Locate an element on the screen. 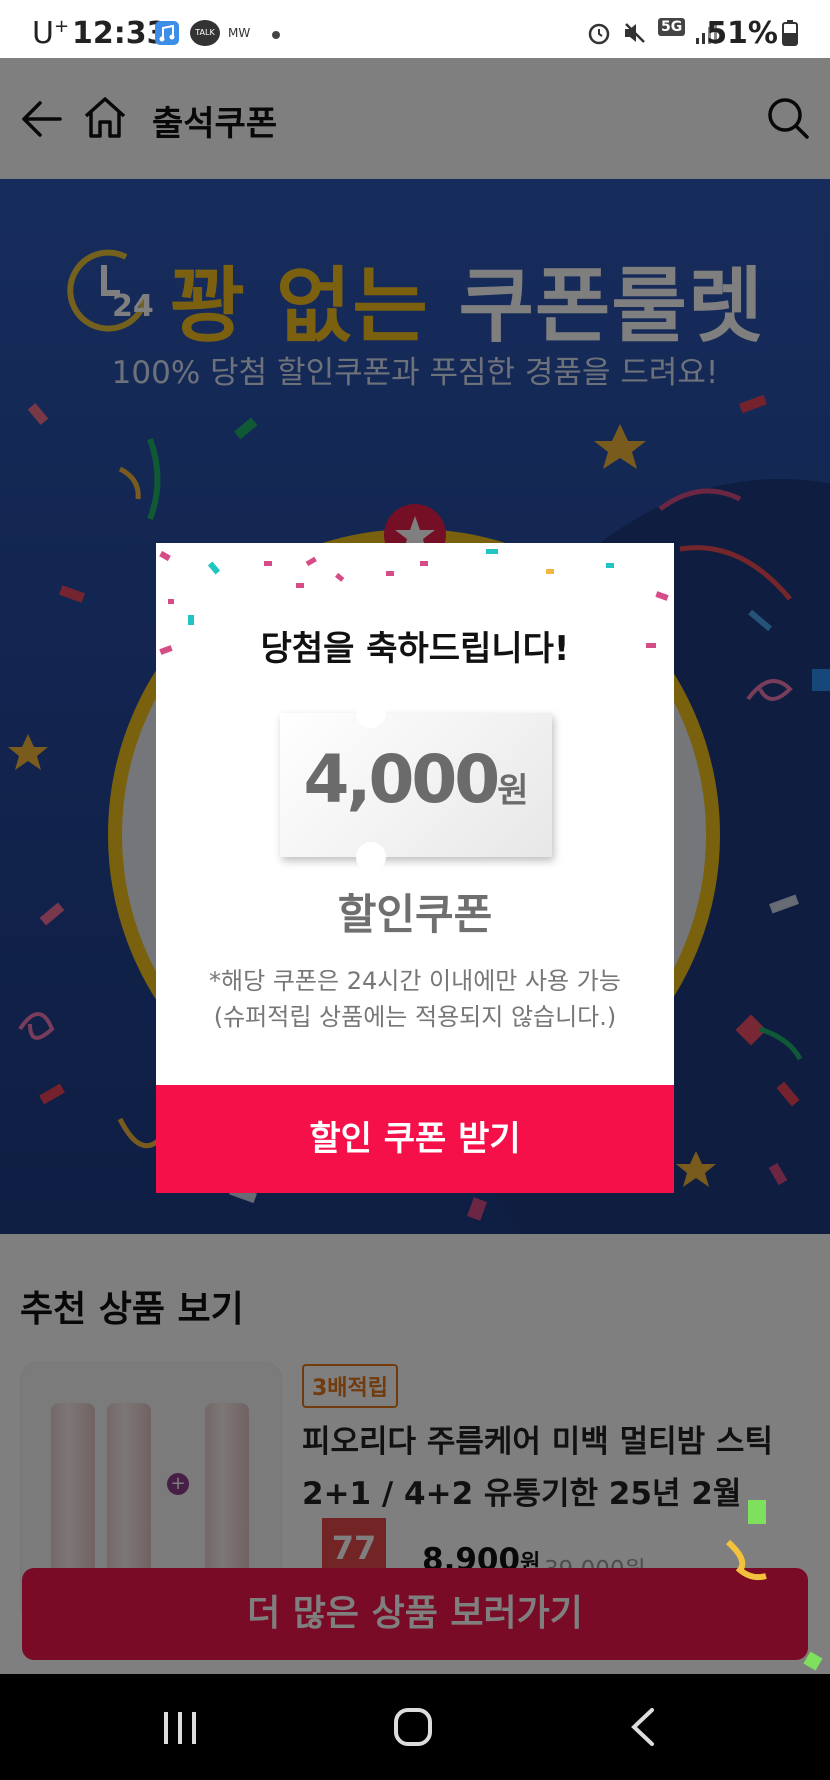  carrier-label: U+ is located at coordinates (51, 33).